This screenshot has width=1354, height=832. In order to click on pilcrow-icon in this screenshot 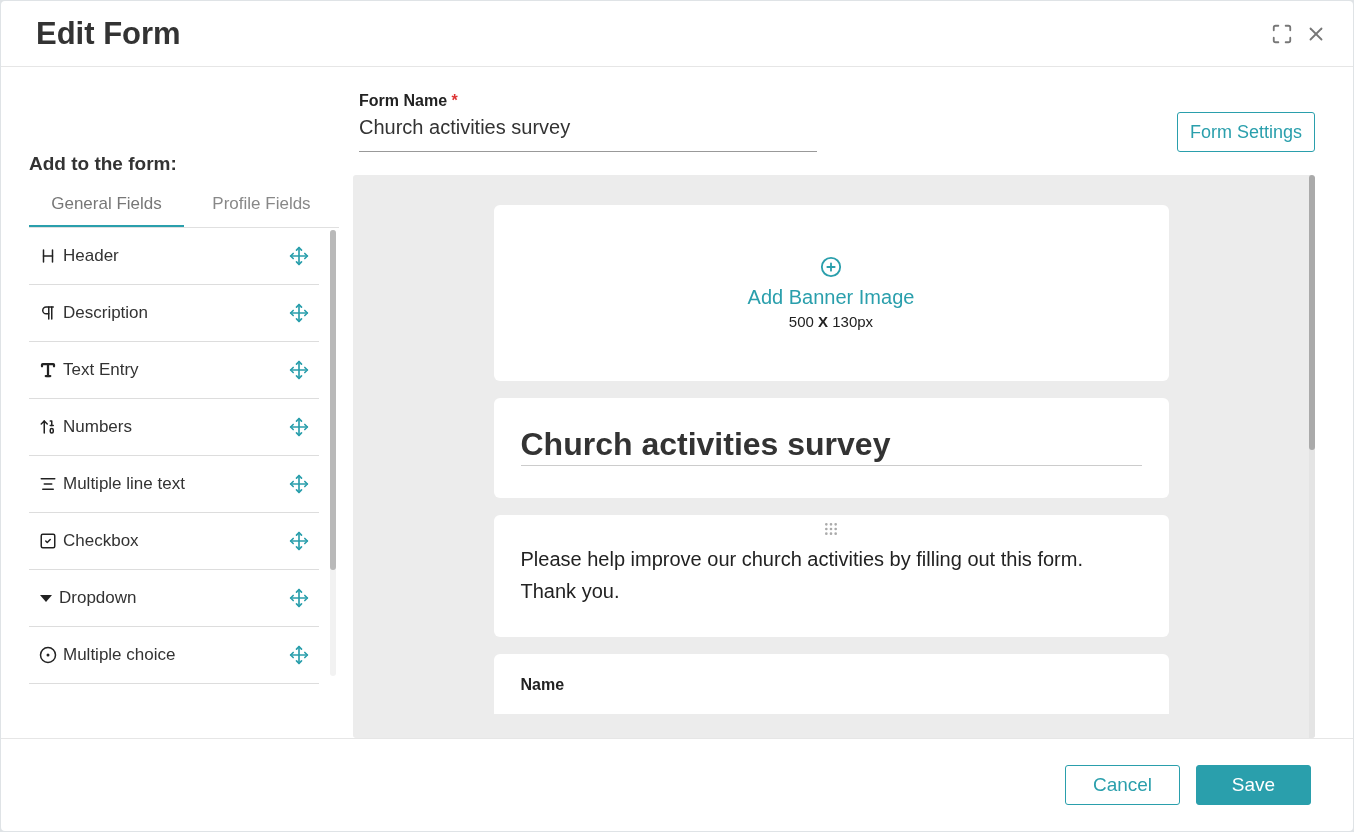, I will do `click(48, 313)`.